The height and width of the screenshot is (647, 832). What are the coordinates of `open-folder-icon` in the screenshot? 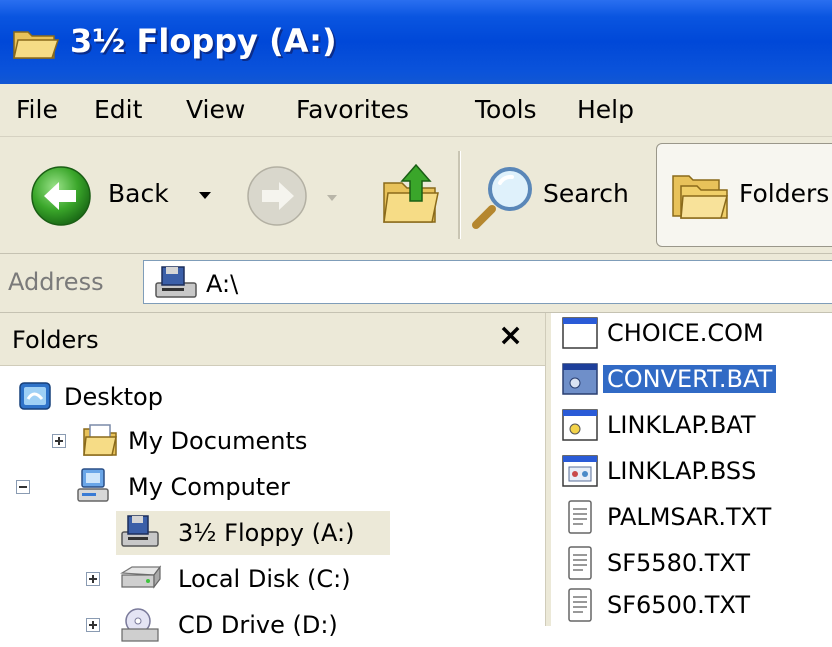 It's located at (36, 45).